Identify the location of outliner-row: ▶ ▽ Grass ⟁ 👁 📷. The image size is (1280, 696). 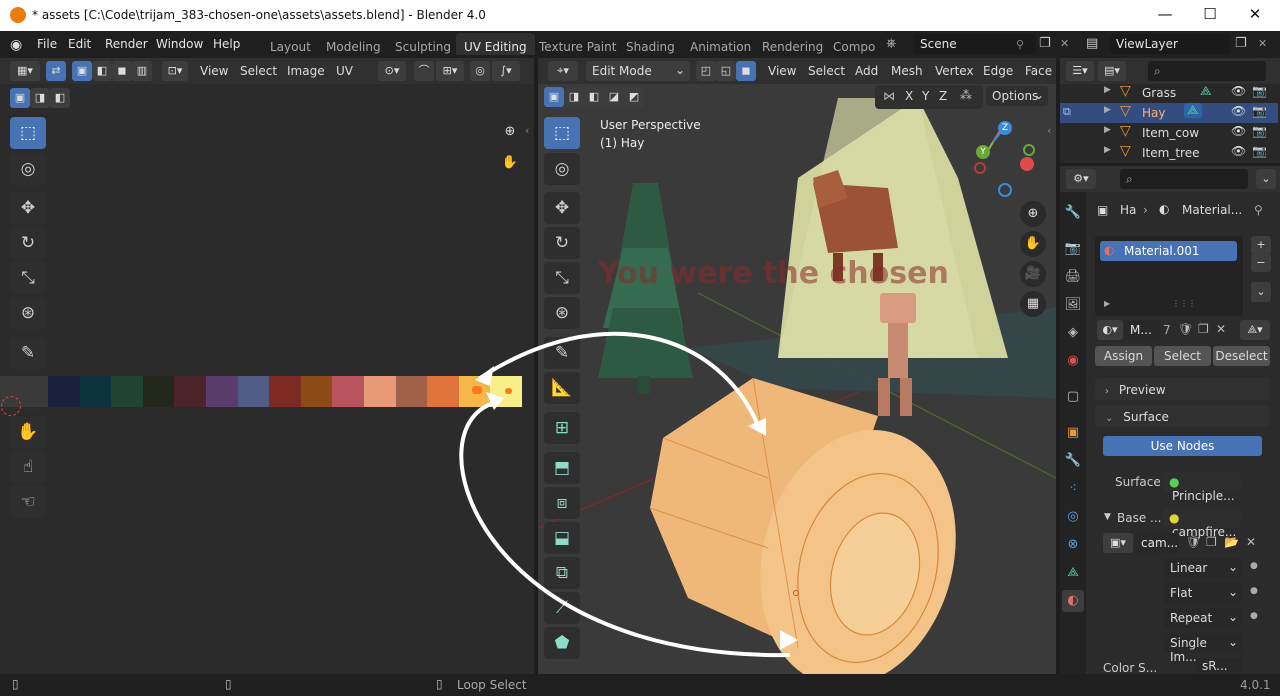
(1169, 93).